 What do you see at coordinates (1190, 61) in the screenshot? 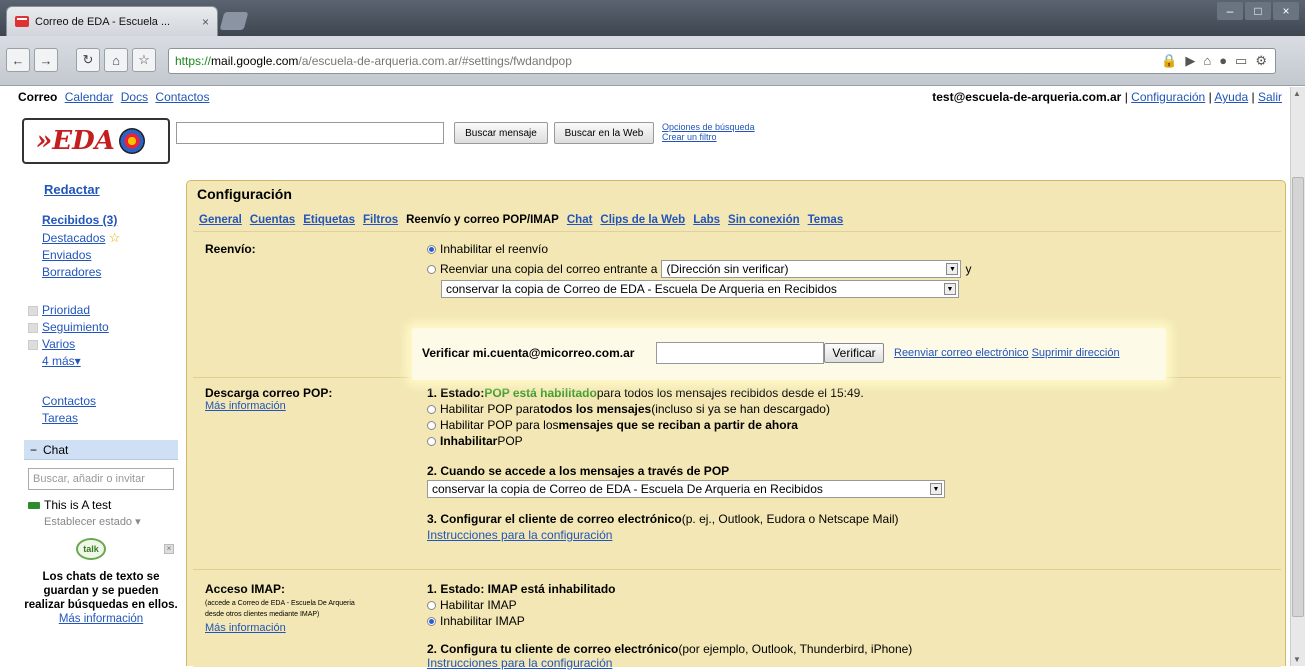
I see `play-icon: ▶` at bounding box center [1190, 61].